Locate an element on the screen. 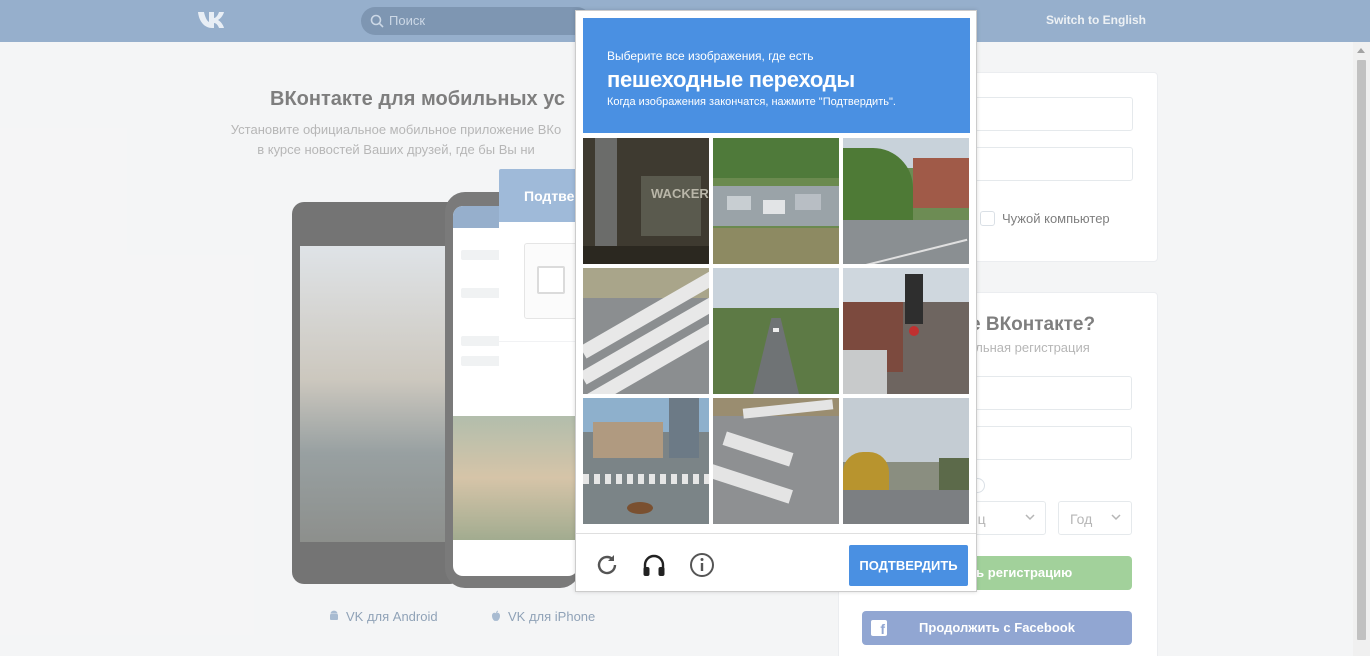 The height and width of the screenshot is (656, 1370). captcha-tile-1: WACKER is located at coordinates (646, 201).